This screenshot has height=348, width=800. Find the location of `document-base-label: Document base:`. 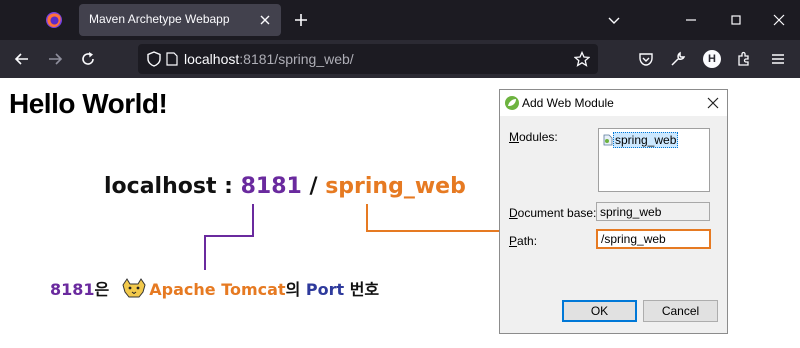

document-base-label: Document base: is located at coordinates (553, 213).